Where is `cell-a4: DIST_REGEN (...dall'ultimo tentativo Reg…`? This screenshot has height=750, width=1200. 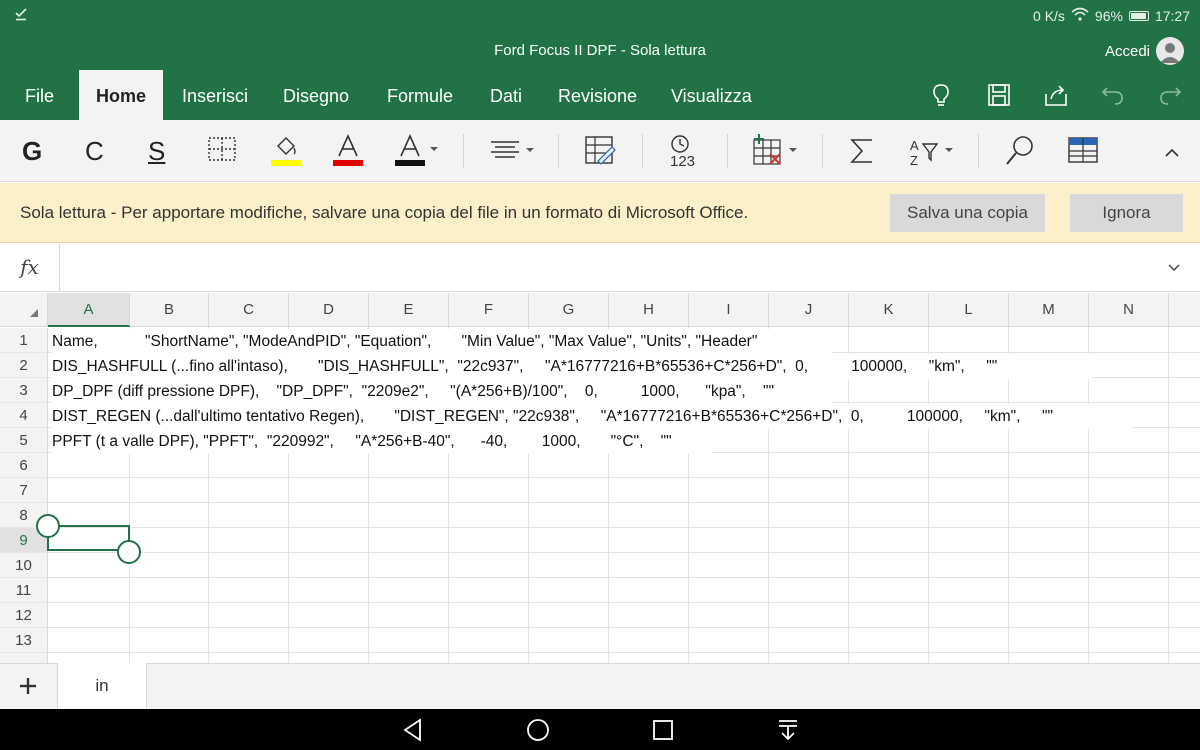
cell-a4: DIST_REGEN (...dall'ultimo tentativo Reg… is located at coordinates (592, 416).